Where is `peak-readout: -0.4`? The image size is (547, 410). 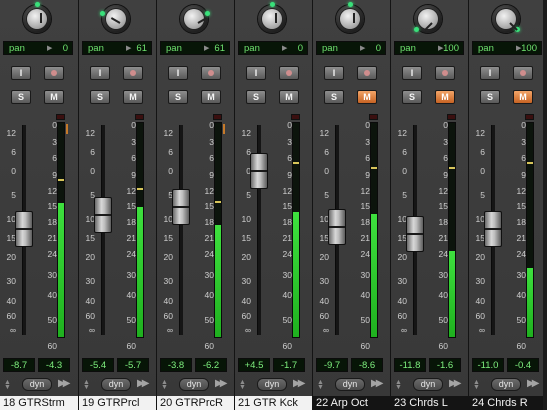 peak-readout: -0.4 is located at coordinates (523, 365).